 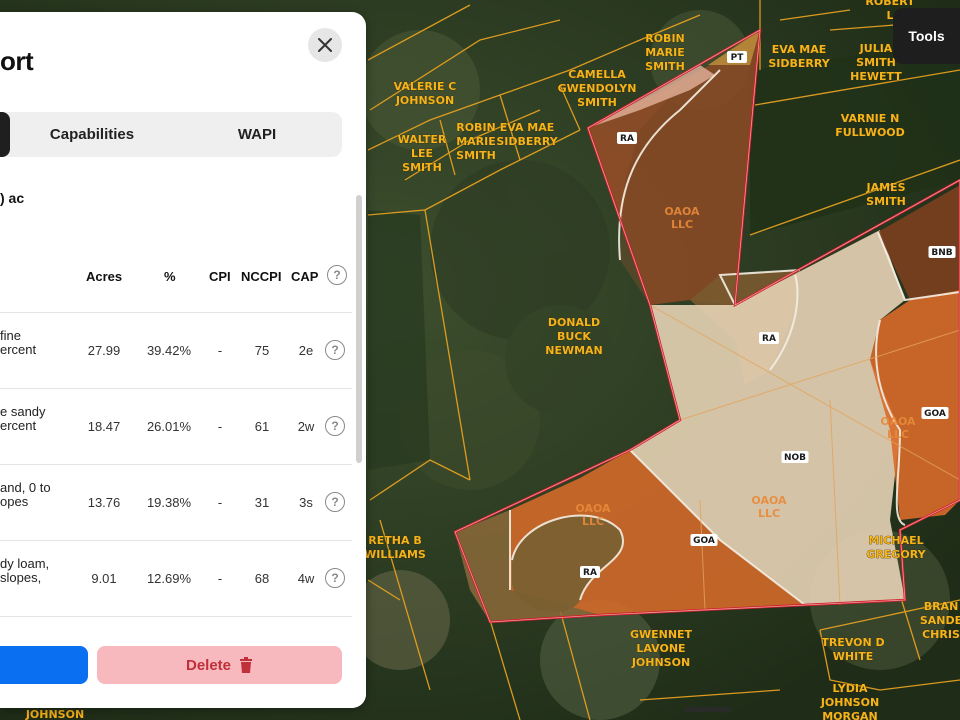 I want to click on soil-unit-name: fine ercent, so click(x=36, y=343).